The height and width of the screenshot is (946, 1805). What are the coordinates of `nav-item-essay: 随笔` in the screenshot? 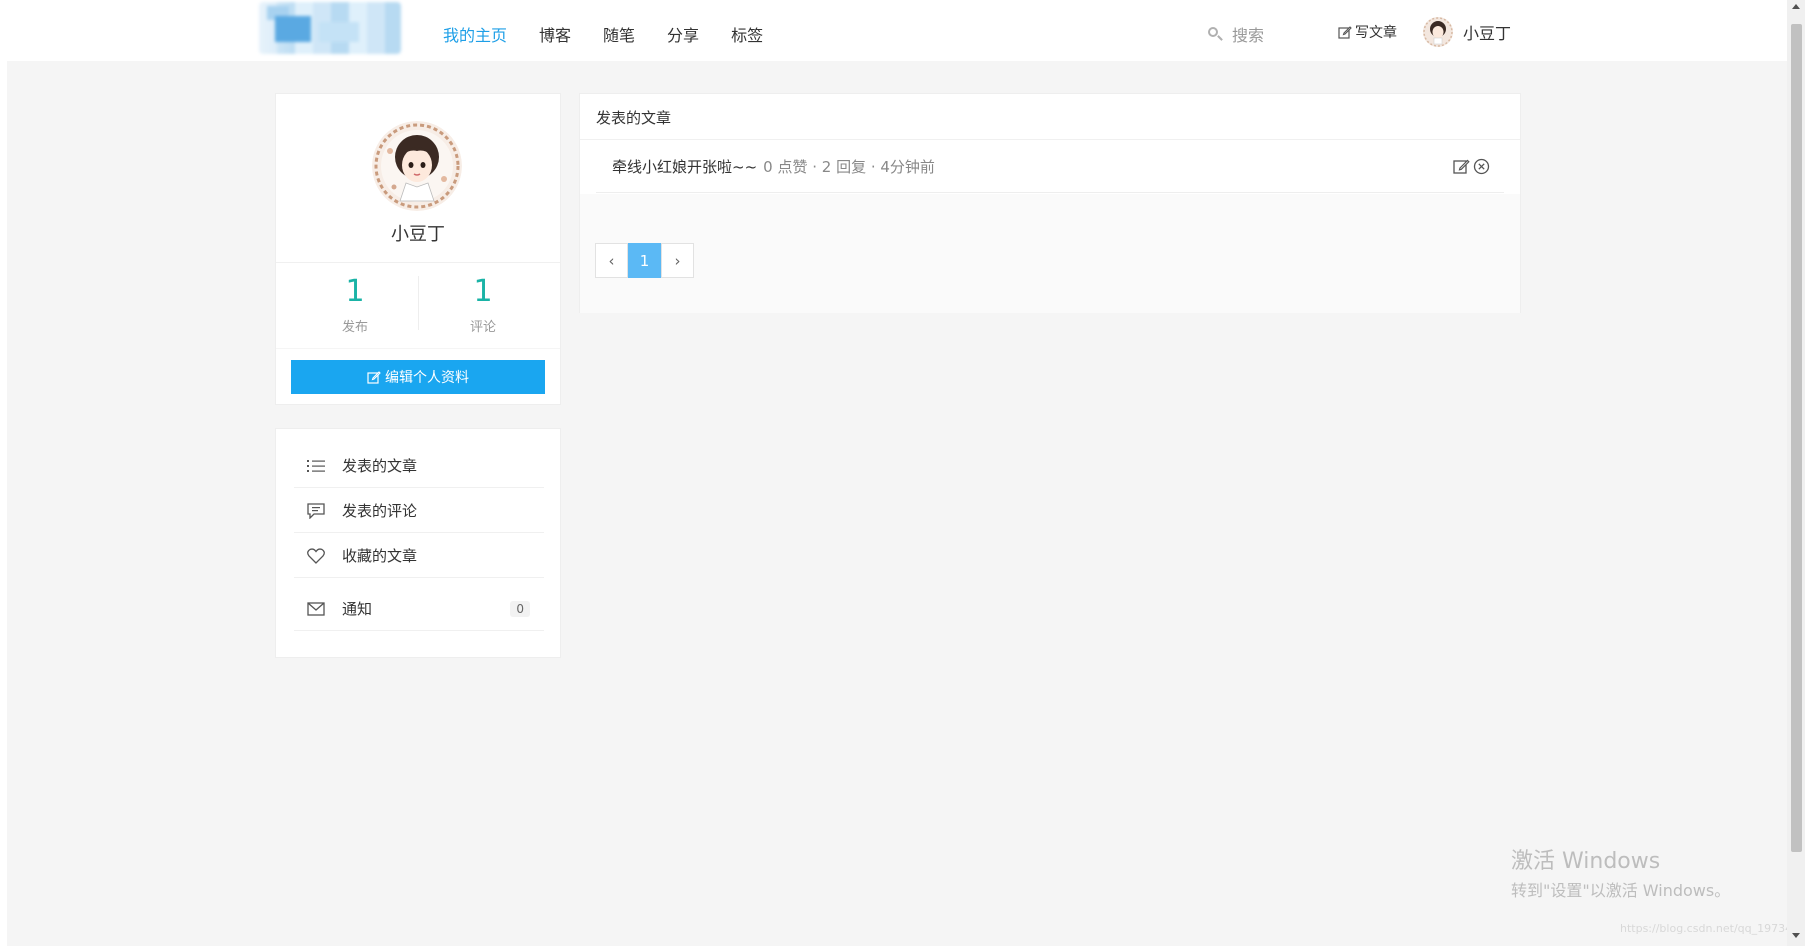 It's located at (619, 34).